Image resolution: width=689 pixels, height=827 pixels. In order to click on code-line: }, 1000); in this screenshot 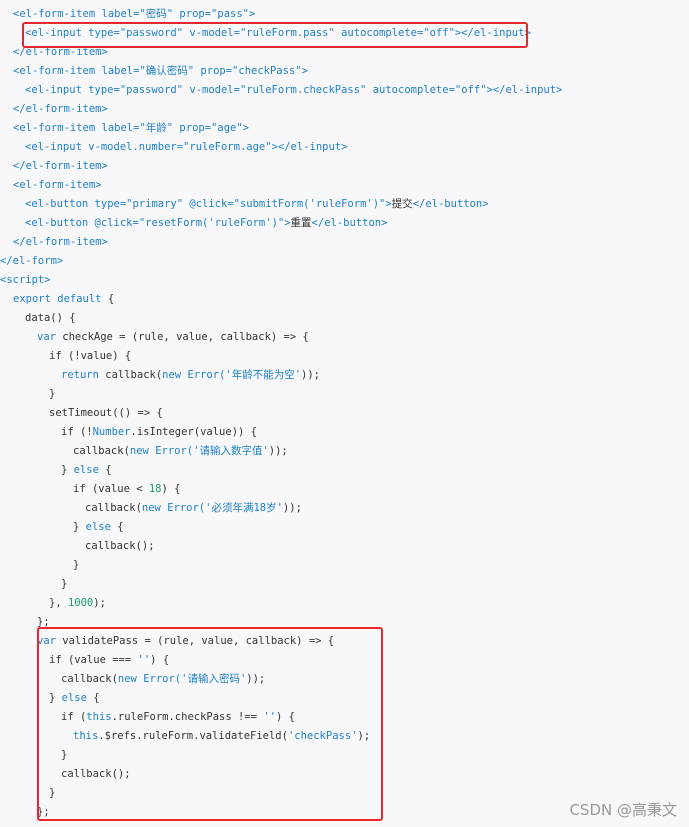, I will do `click(77, 603)`.